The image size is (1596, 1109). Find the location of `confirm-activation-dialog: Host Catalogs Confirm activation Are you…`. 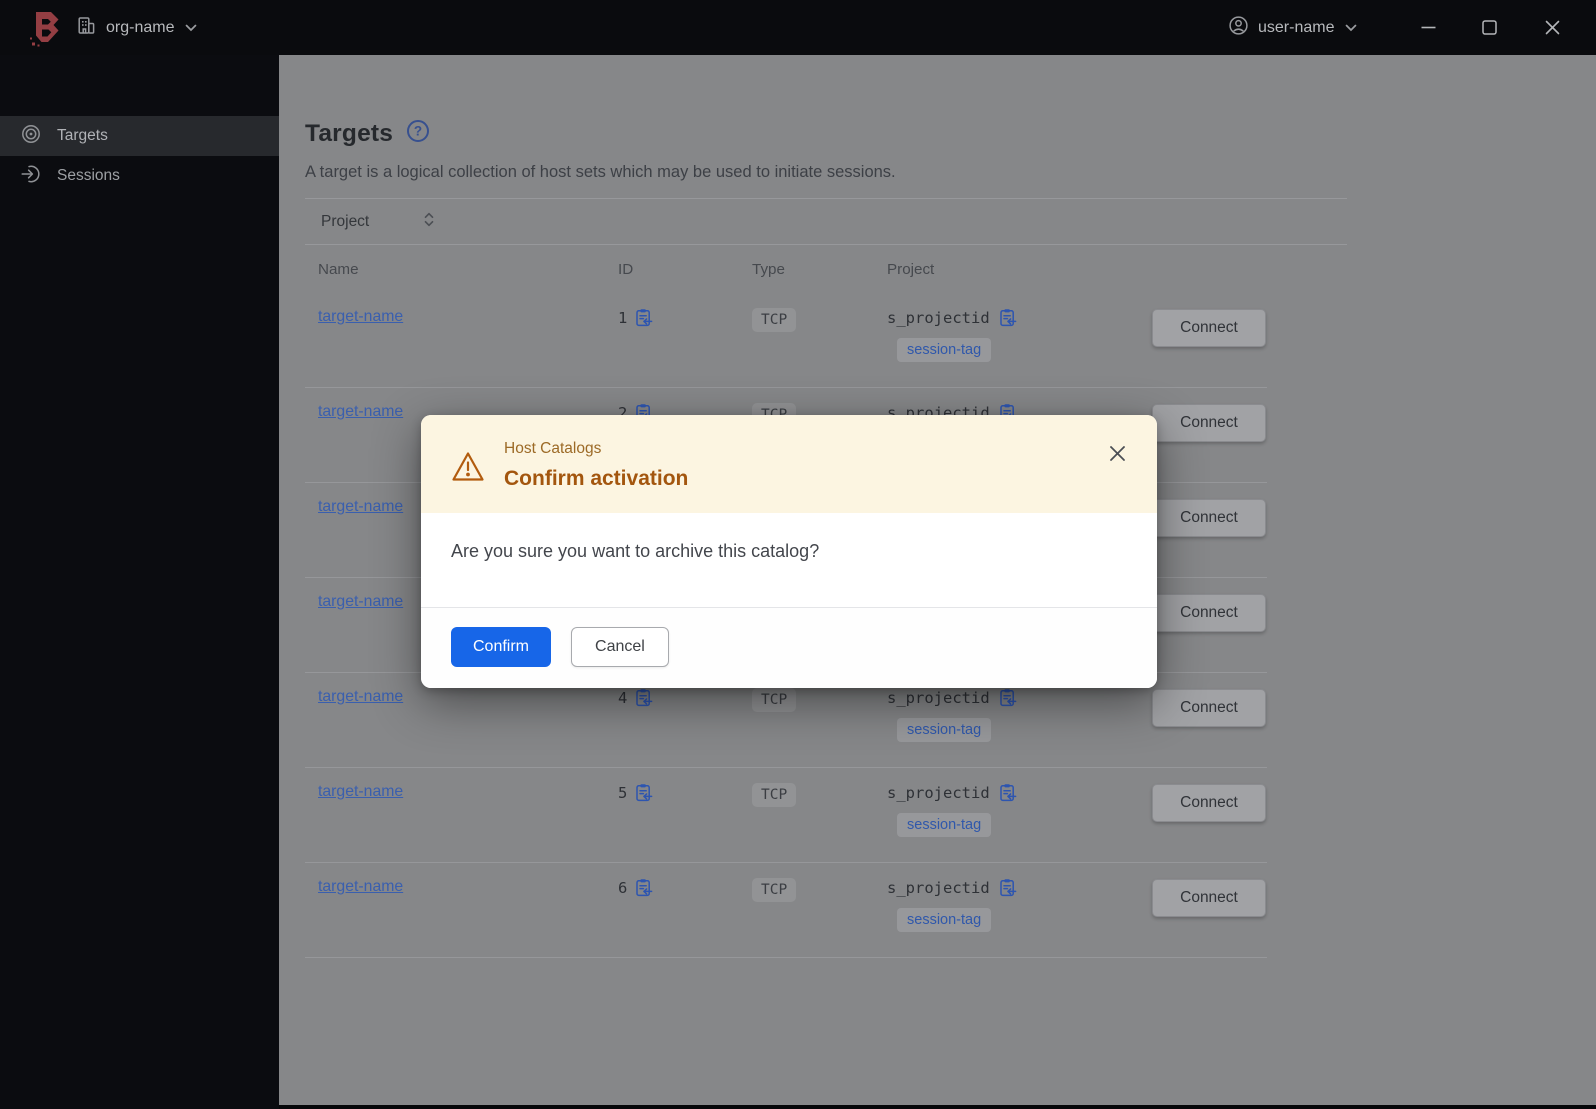

confirm-activation-dialog: Host Catalogs Confirm activation Are you… is located at coordinates (789, 551).